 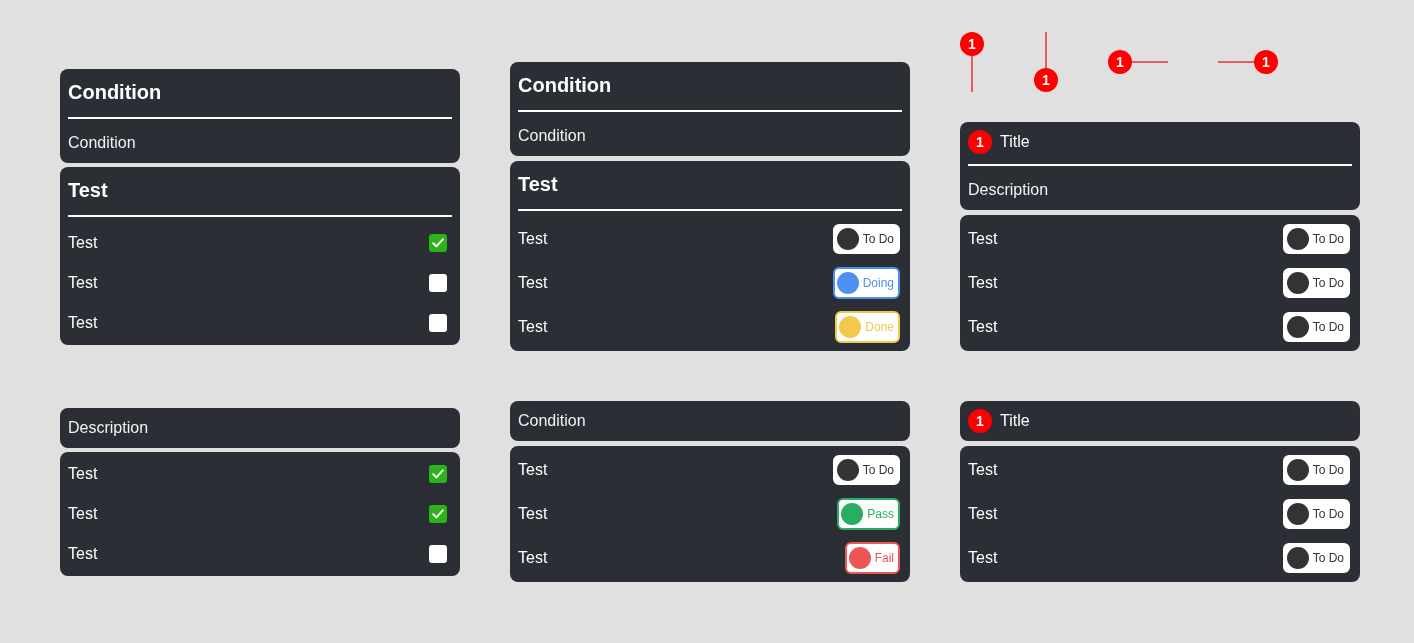 I want to click on status-chip: Fail, so click(x=872, y=558).